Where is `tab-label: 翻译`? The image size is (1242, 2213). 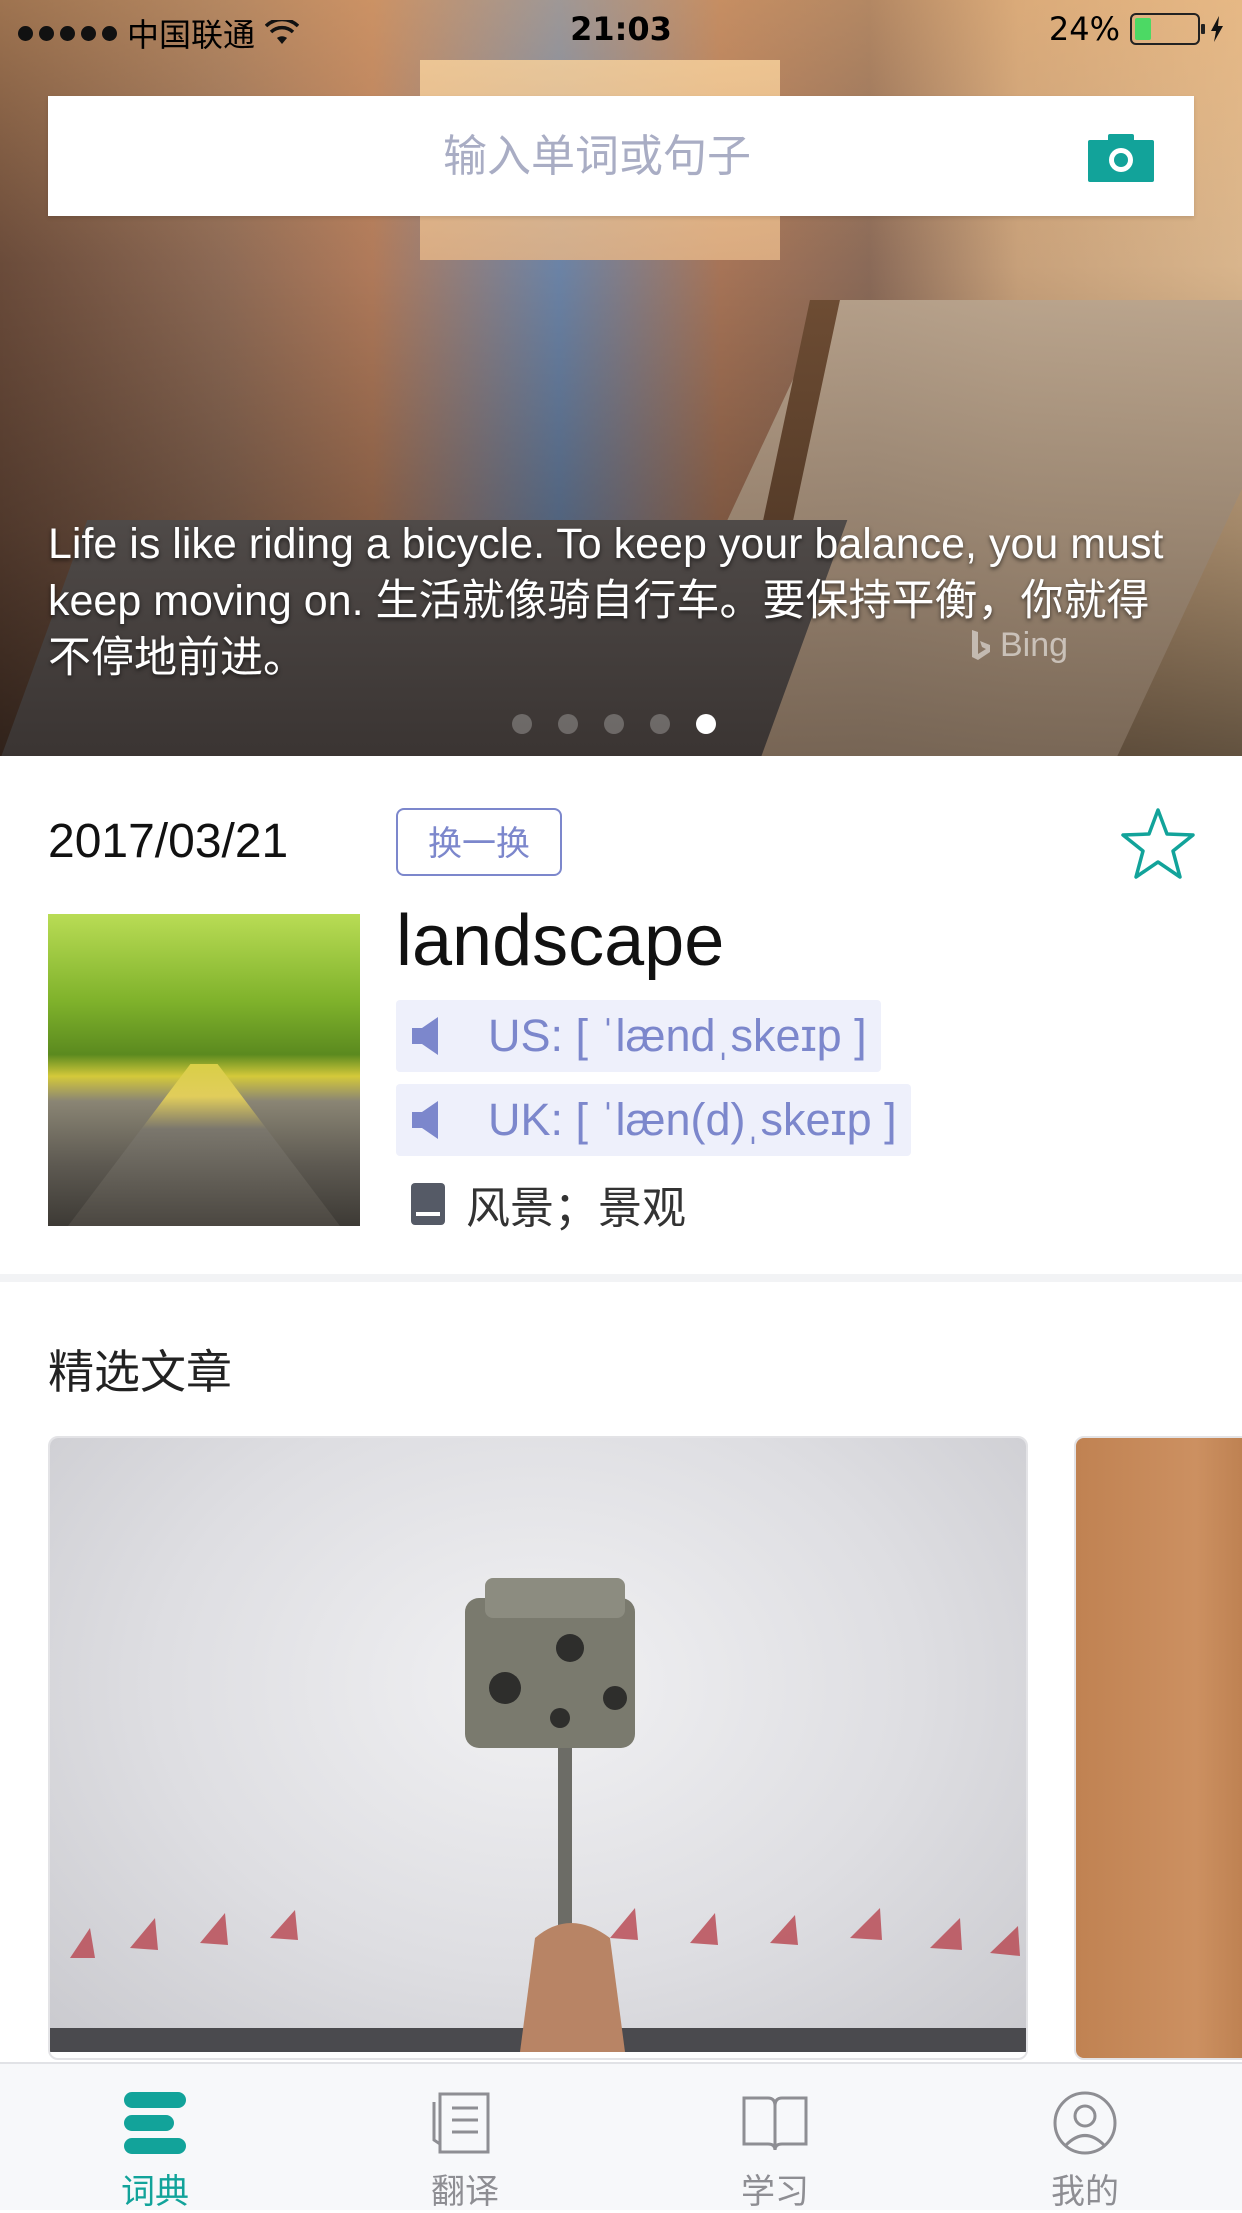
tab-label: 翻译 is located at coordinates (465, 2192).